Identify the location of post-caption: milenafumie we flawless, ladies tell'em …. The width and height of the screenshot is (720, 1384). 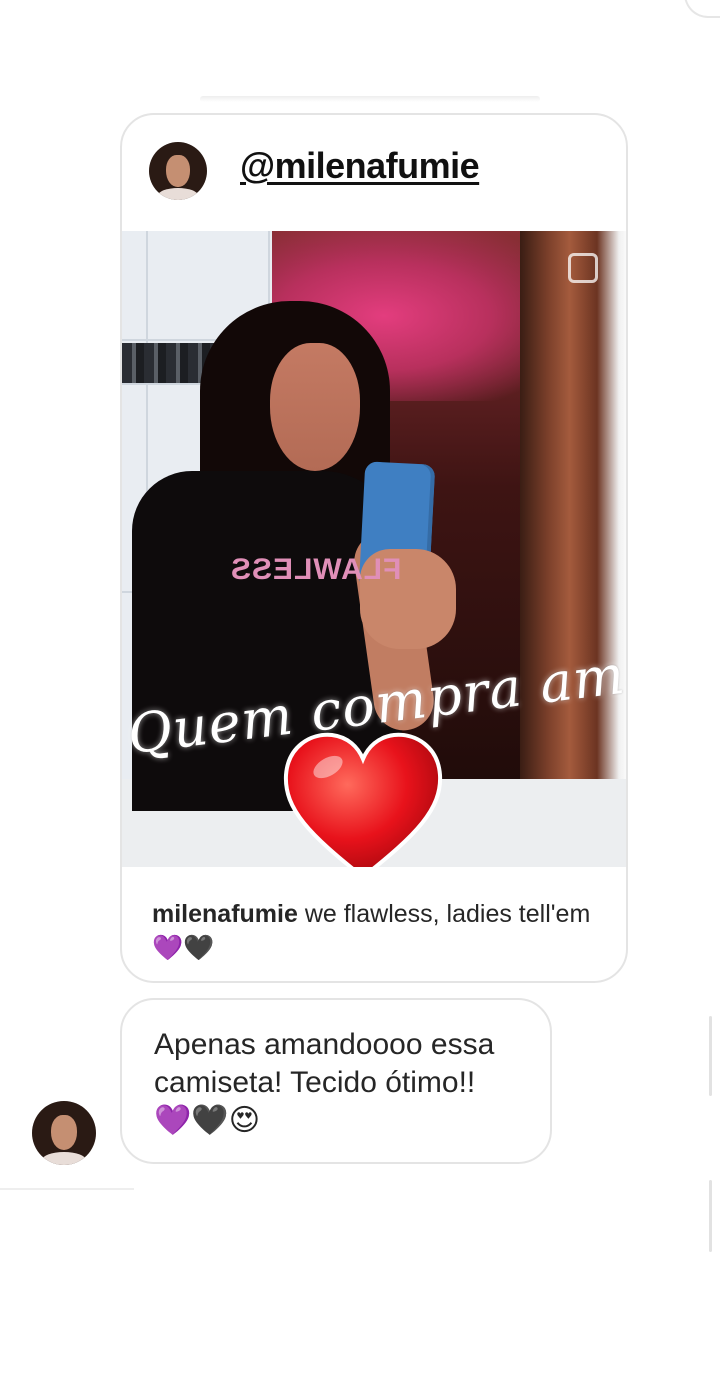
(372, 931).